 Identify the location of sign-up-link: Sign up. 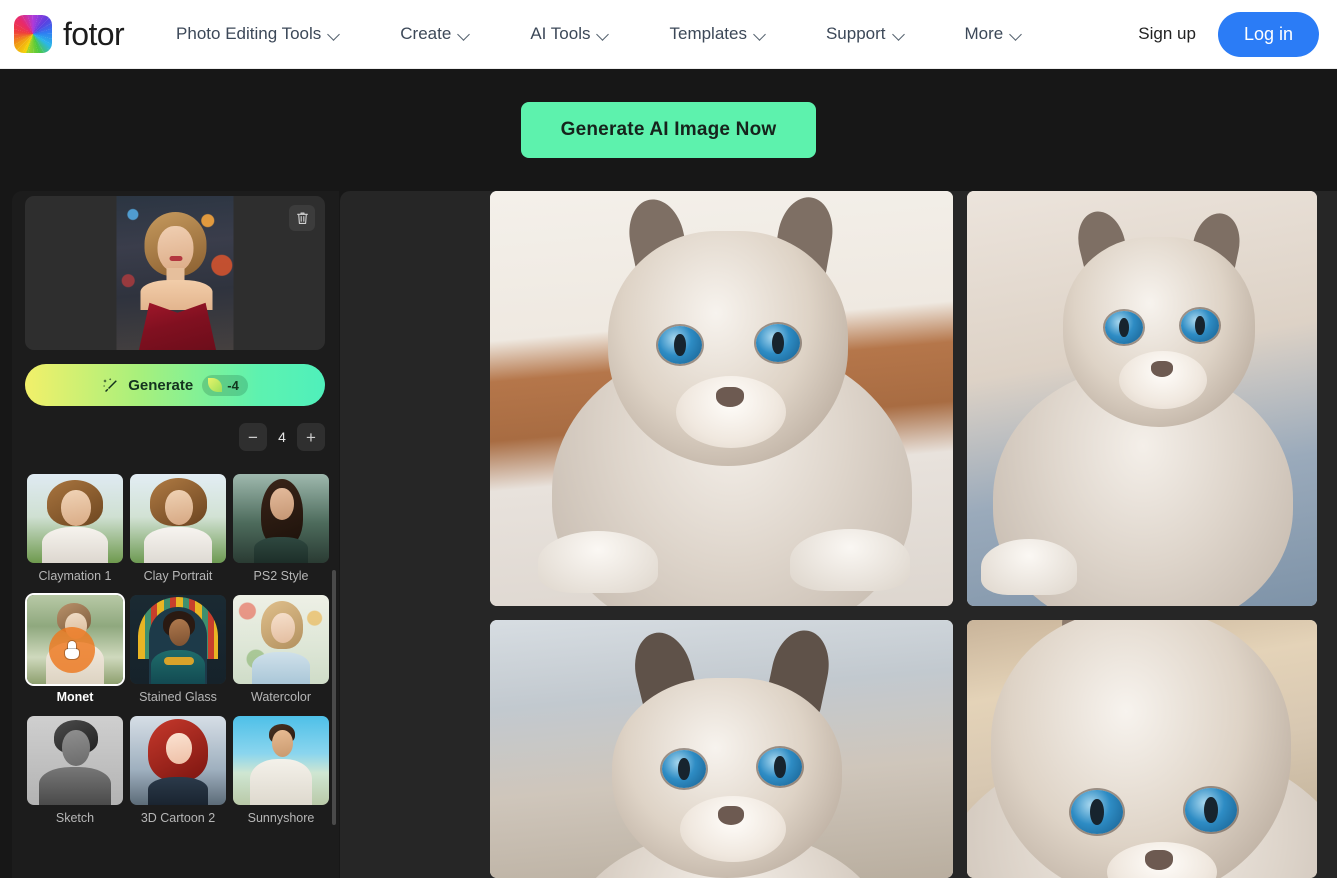
(1167, 34).